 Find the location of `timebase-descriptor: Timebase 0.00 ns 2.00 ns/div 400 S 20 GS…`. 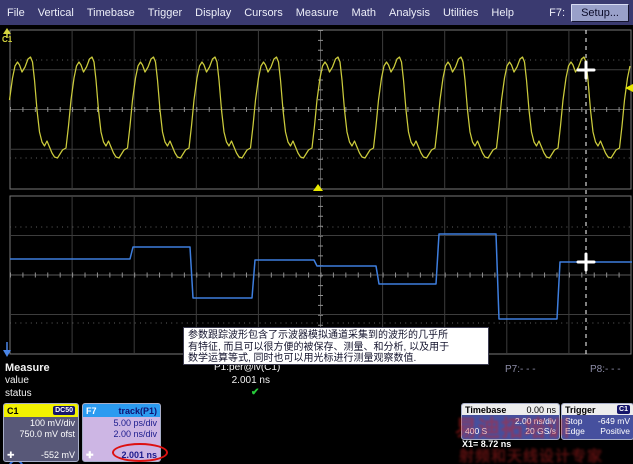

timebase-descriptor: Timebase 0.00 ns 2.00 ns/div 400 S 20 GS… is located at coordinates (510, 421).